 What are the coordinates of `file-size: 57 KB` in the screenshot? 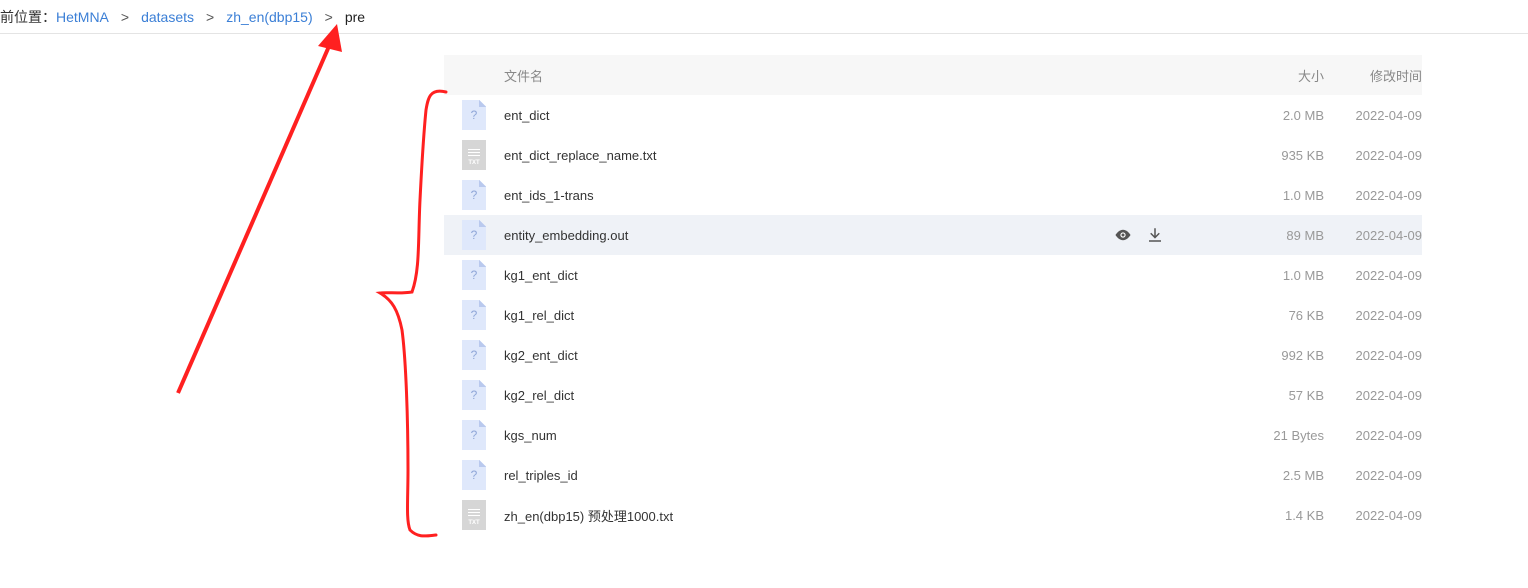 It's located at (1306, 395).